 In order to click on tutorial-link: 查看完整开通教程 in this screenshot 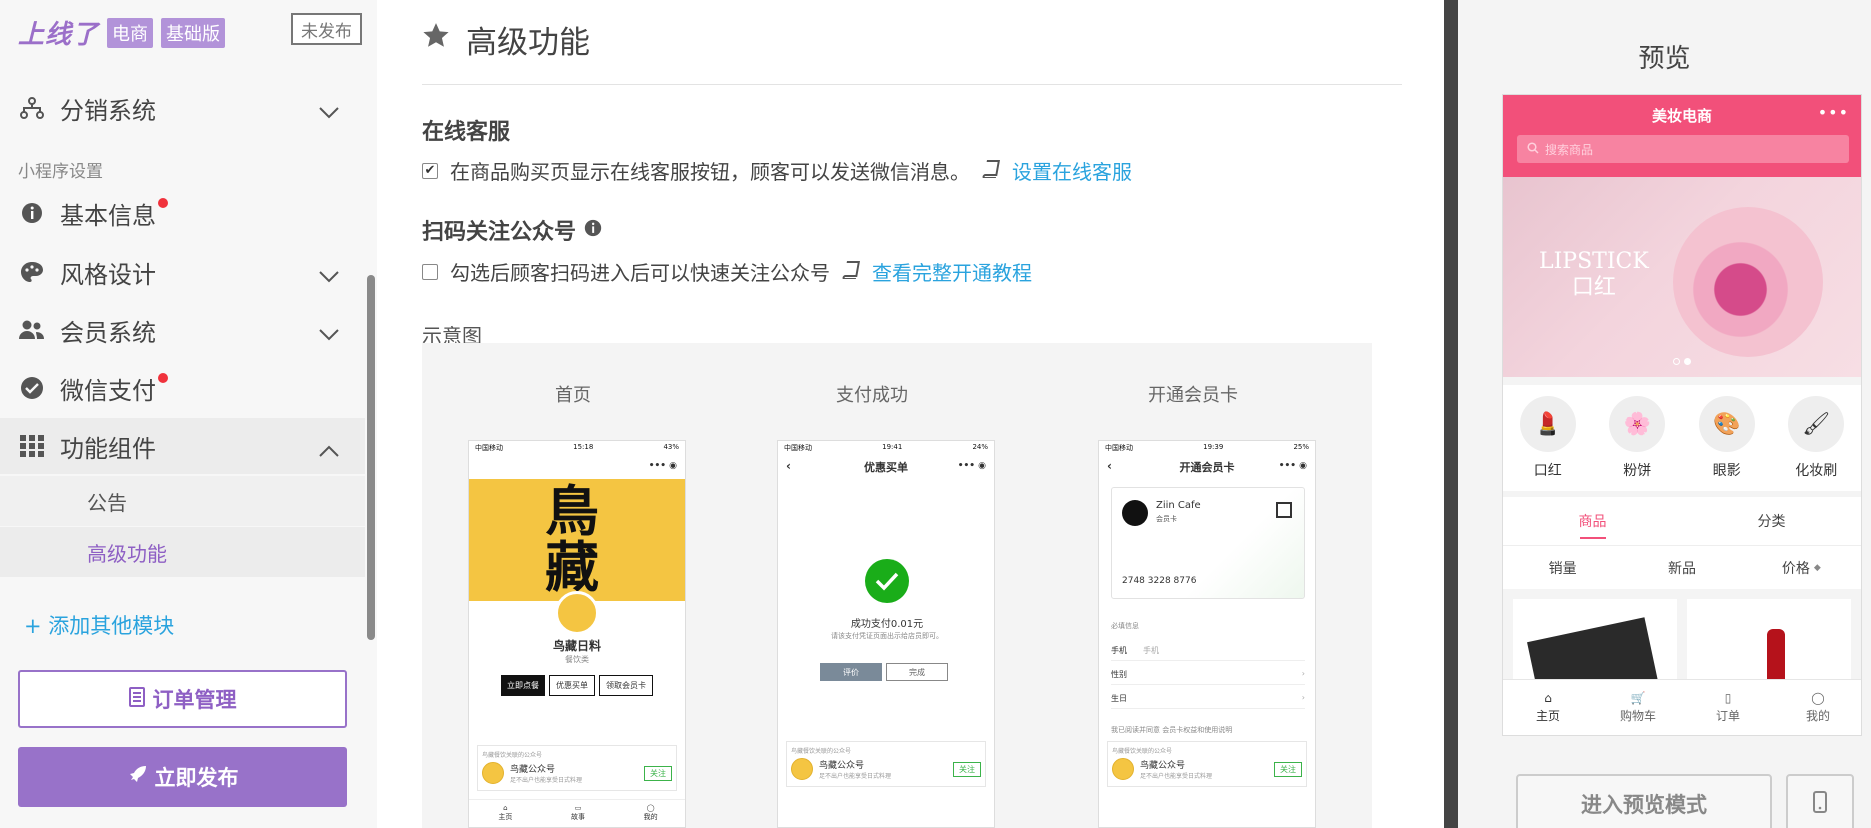, I will do `click(952, 271)`.